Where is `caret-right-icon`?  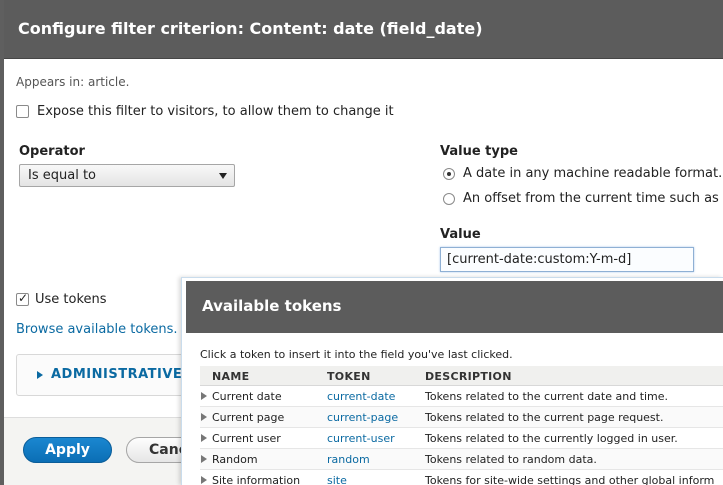 caret-right-icon is located at coordinates (40, 375).